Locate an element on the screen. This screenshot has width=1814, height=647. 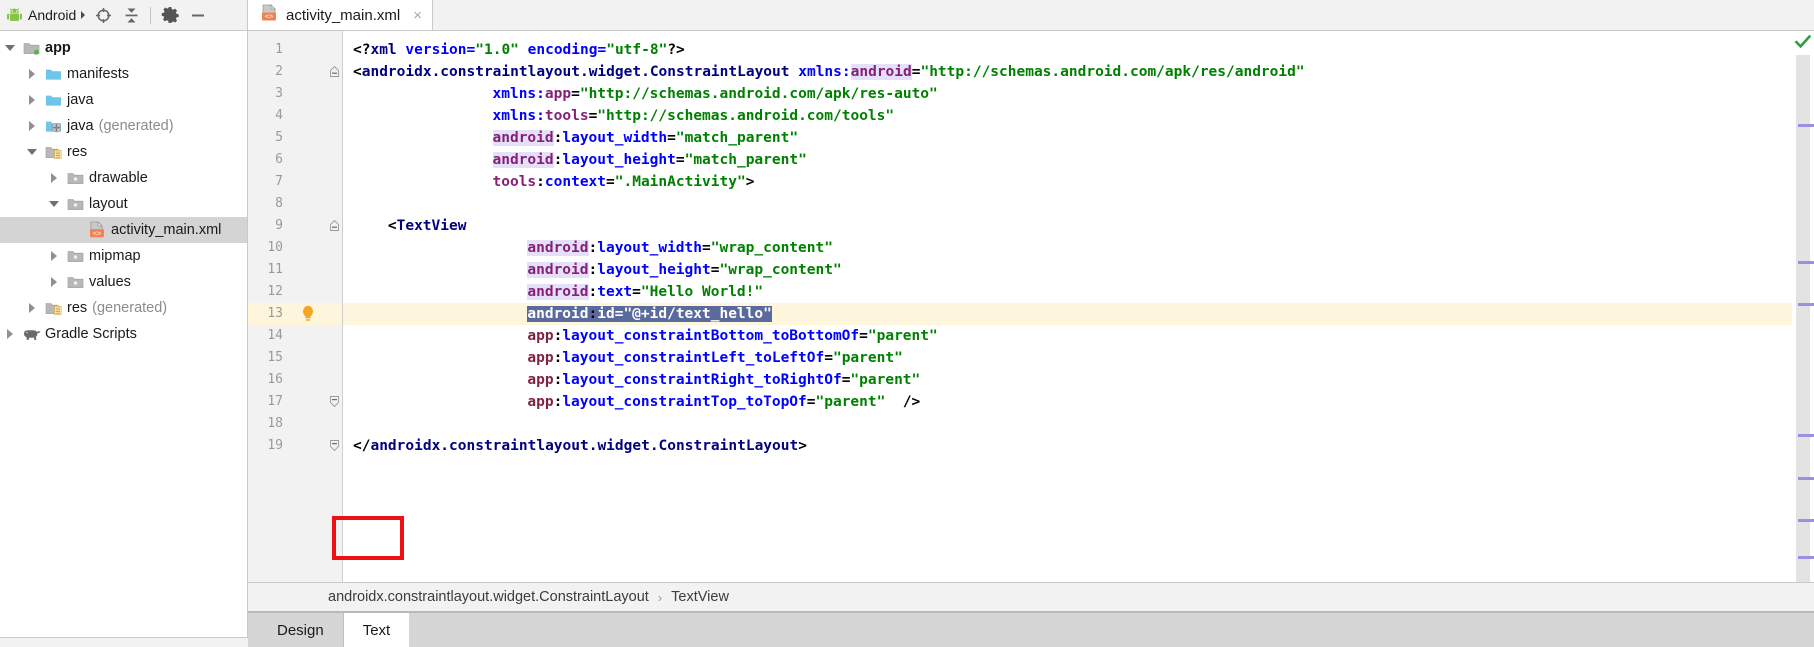
code-line: android:text="Hello World!" is located at coordinates (1067, 292).